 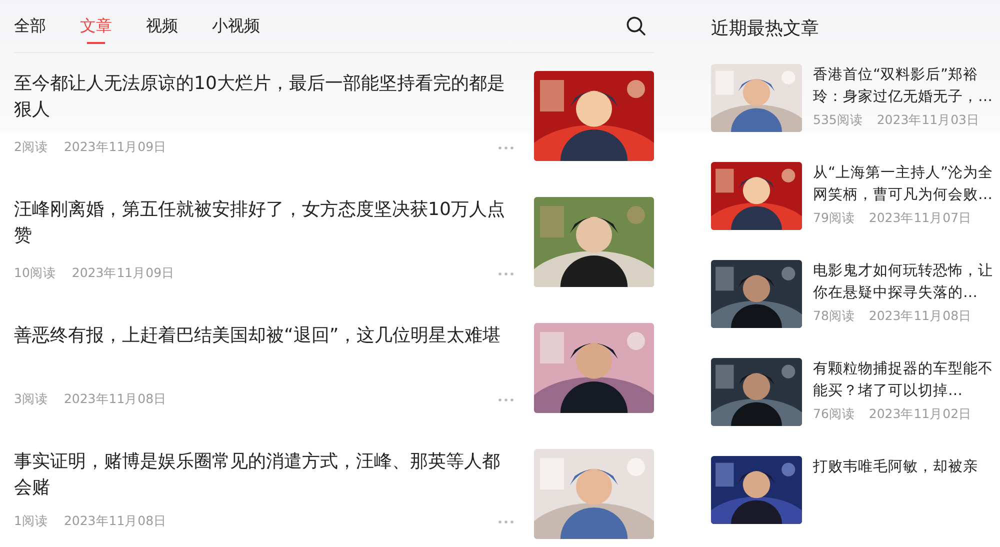 What do you see at coordinates (31, 521) in the screenshot?
I see `read-count: 1阅读` at bounding box center [31, 521].